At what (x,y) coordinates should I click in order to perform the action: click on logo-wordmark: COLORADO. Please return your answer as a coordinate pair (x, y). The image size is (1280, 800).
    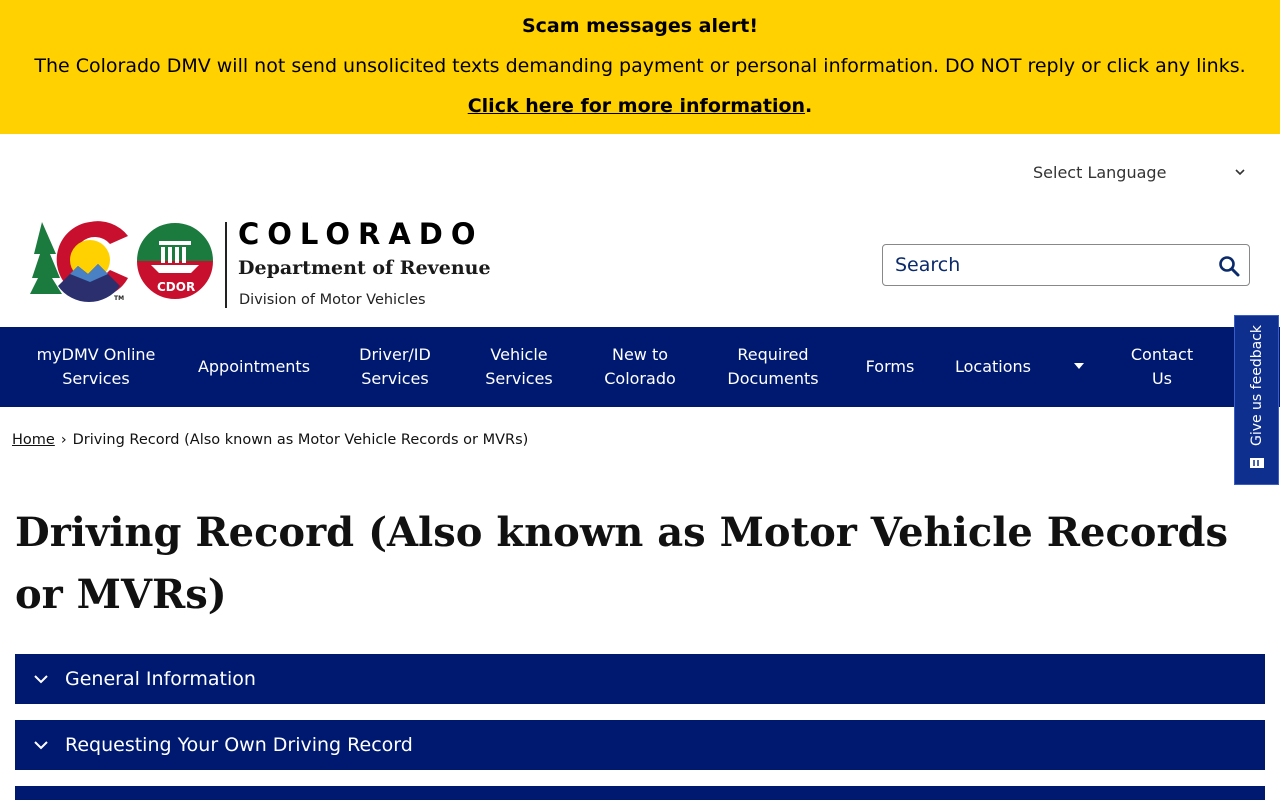
    Looking at the image, I should click on (361, 234).